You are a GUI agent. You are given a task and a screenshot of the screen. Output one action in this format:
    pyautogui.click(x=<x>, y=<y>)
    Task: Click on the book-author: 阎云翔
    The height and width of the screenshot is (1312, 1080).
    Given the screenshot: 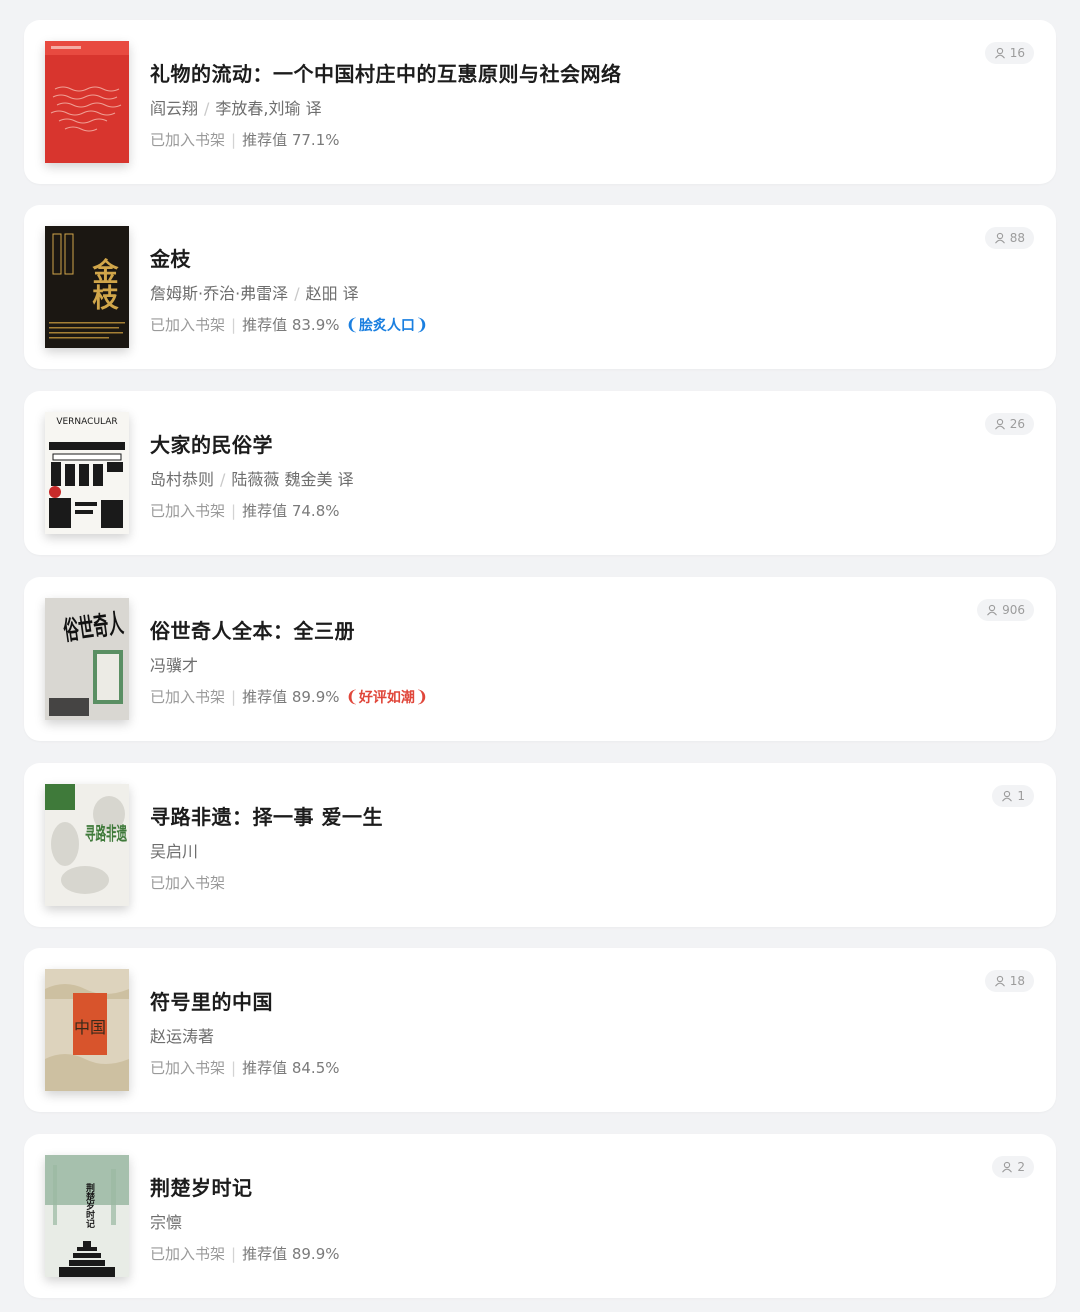 What is the action you would take?
    pyautogui.click(x=174, y=108)
    